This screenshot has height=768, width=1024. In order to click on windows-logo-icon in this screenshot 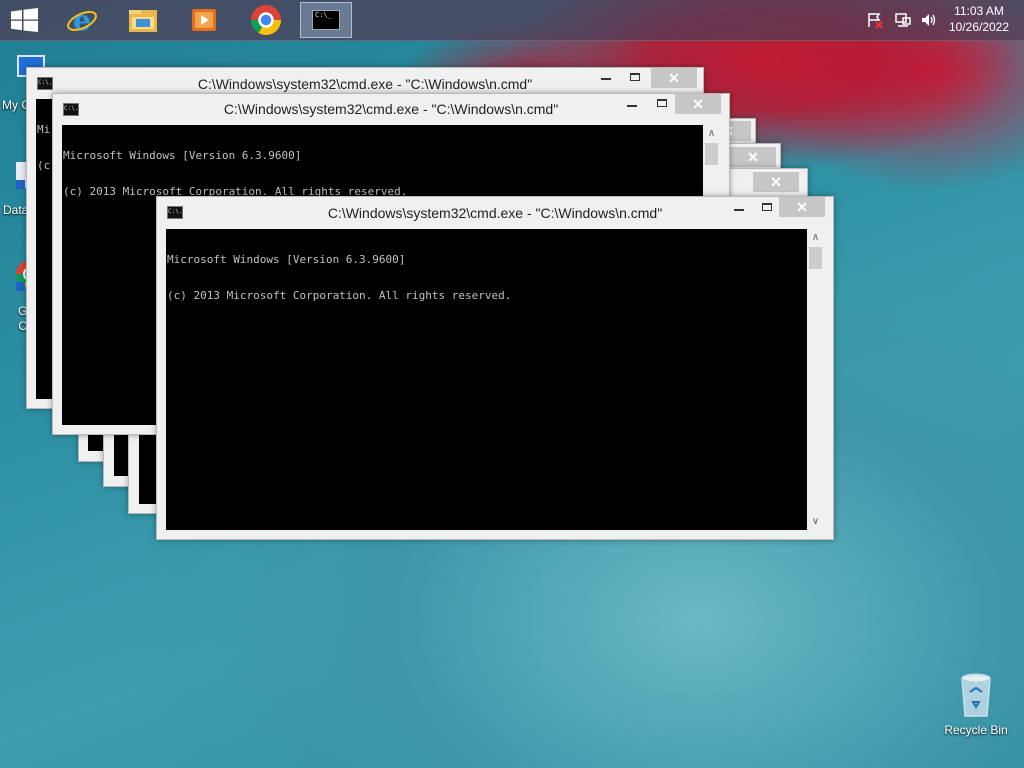, I will do `click(24, 20)`.